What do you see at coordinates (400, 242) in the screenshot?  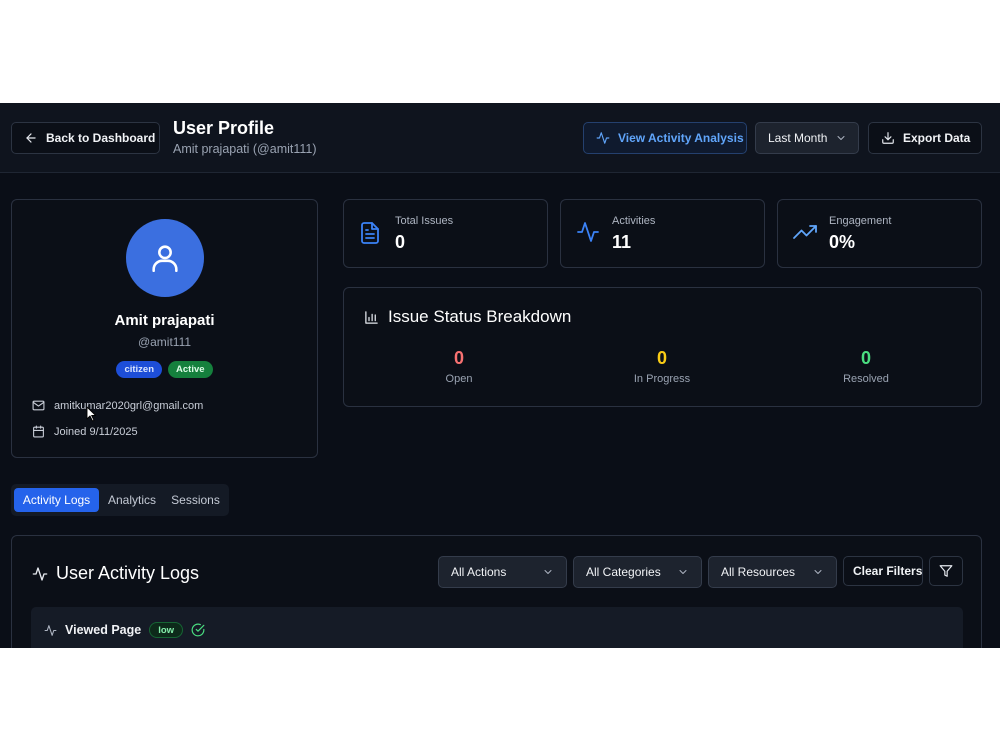 I see `stat-value: 0` at bounding box center [400, 242].